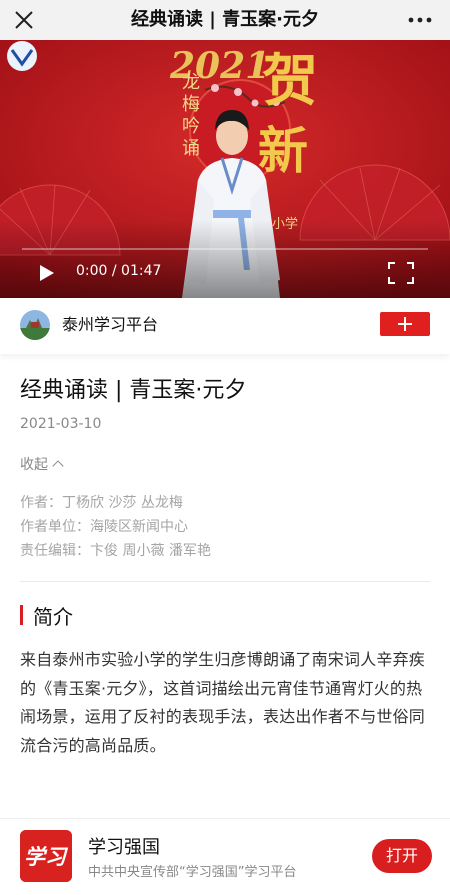 The image size is (450, 895). I want to click on author-row: 作者：丁杨欣 沙莎 丛龙梅, so click(101, 502).